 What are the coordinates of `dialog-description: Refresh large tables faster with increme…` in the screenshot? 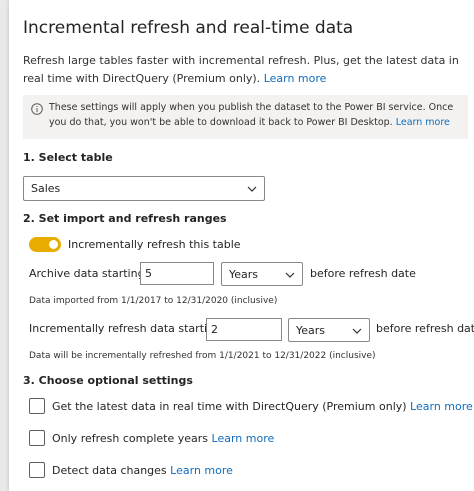 It's located at (245, 70).